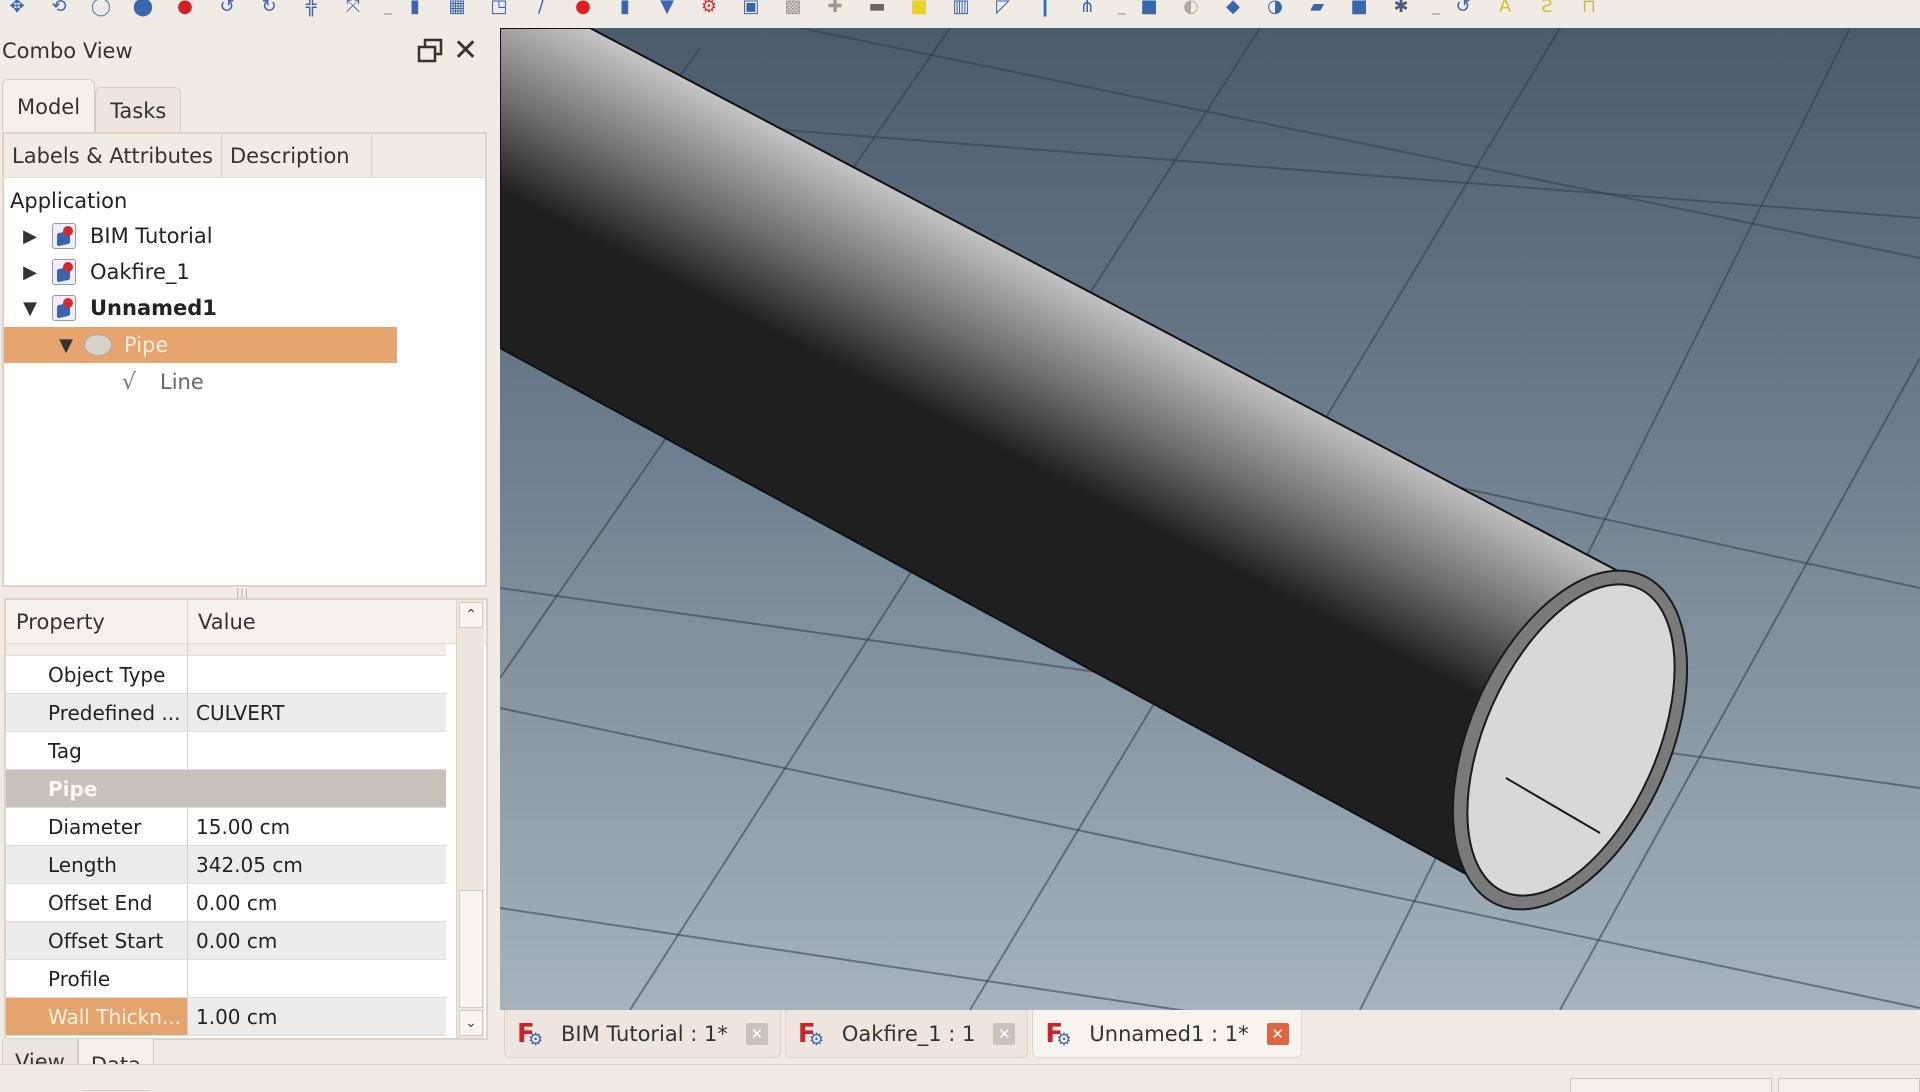 This screenshot has width=1920, height=1092. What do you see at coordinates (97, 621) in the screenshot?
I see `column-property: Property` at bounding box center [97, 621].